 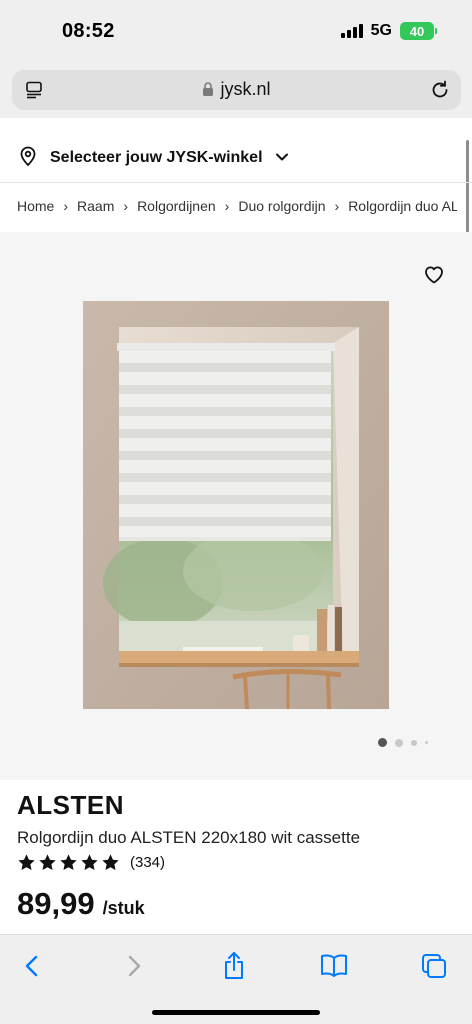 I want to click on tabs-icon, so click(x=434, y=966).